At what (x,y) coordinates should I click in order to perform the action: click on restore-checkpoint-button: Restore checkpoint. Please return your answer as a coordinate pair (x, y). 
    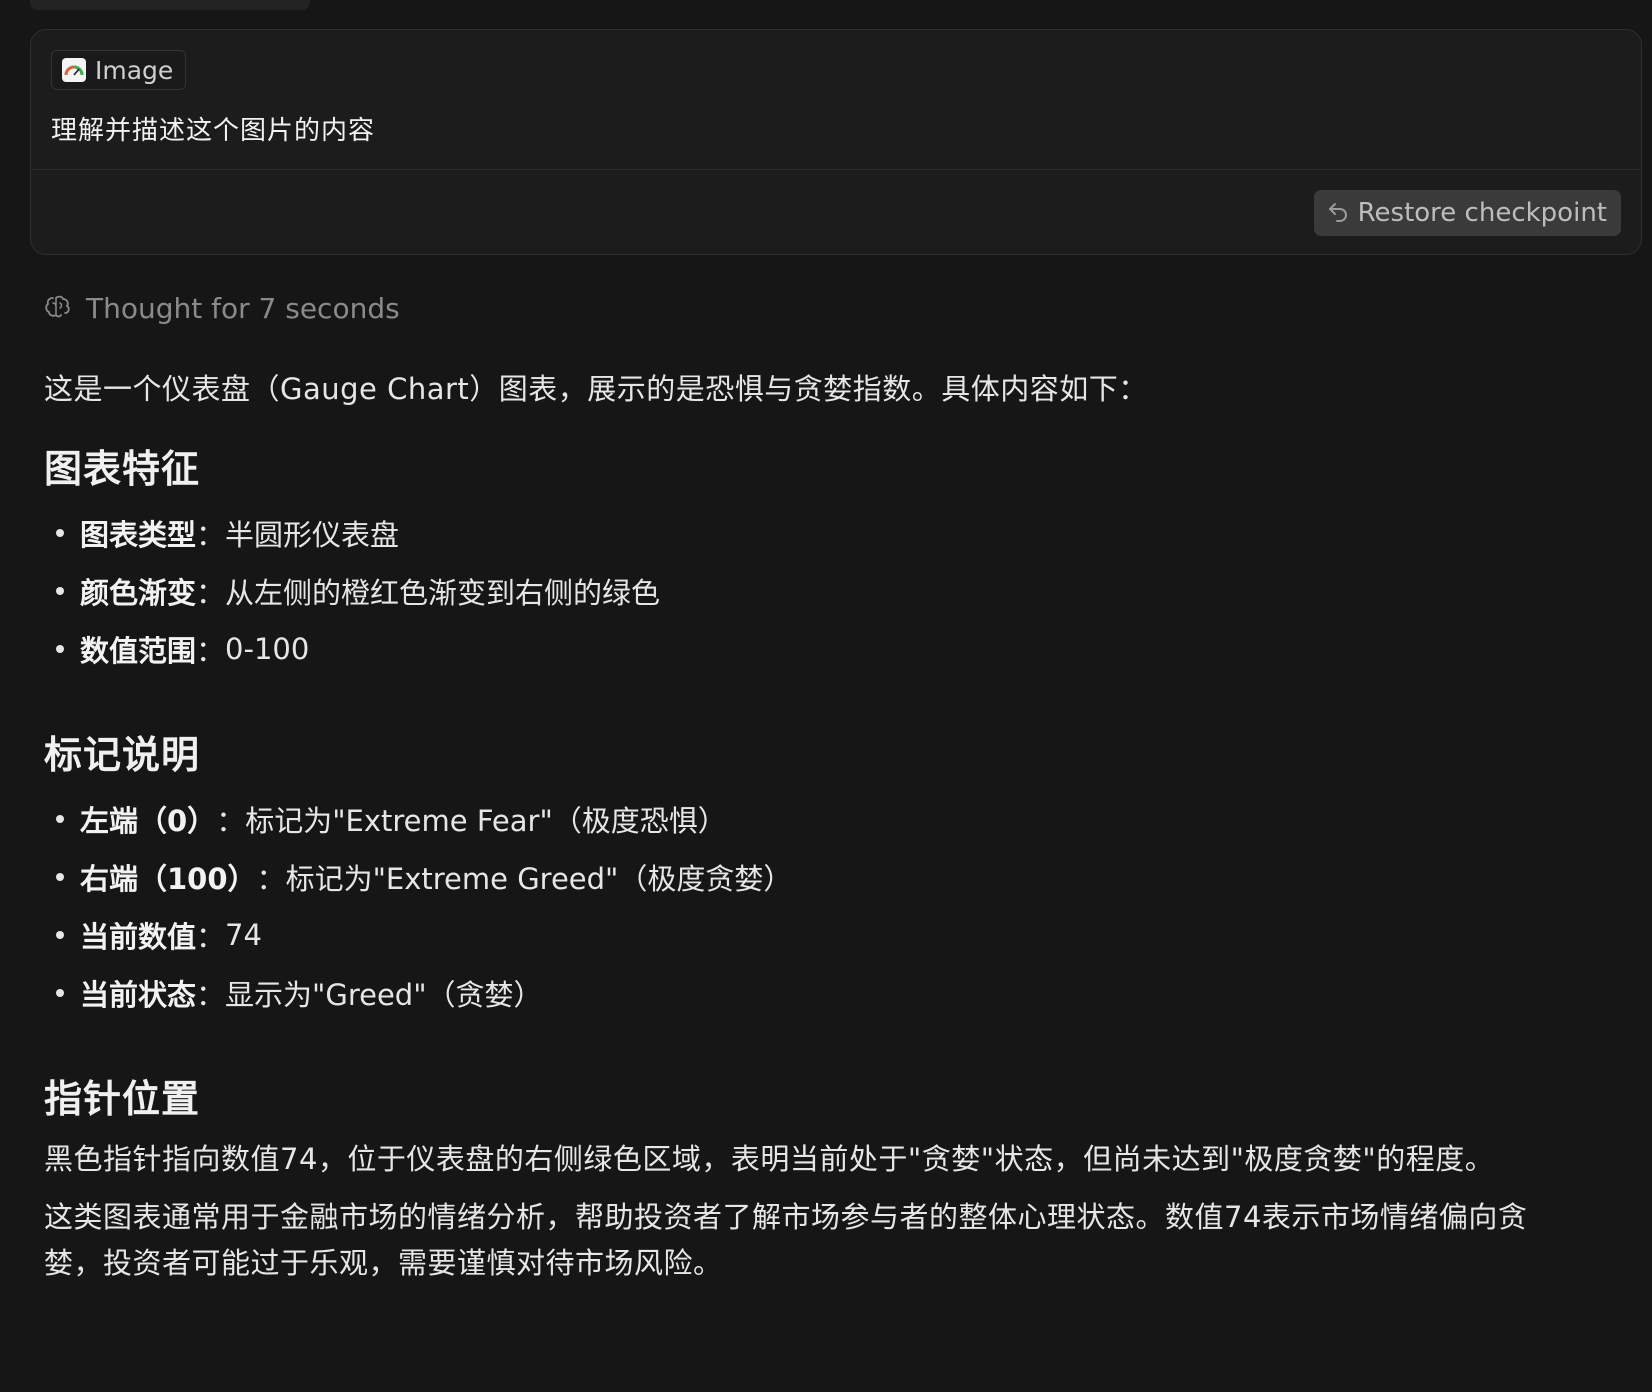
    Looking at the image, I should click on (1467, 213).